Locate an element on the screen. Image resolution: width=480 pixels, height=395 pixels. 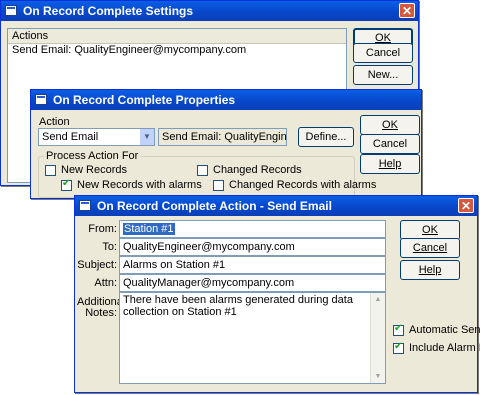
settings-cancel-label: Cancel is located at coordinates (383, 53).